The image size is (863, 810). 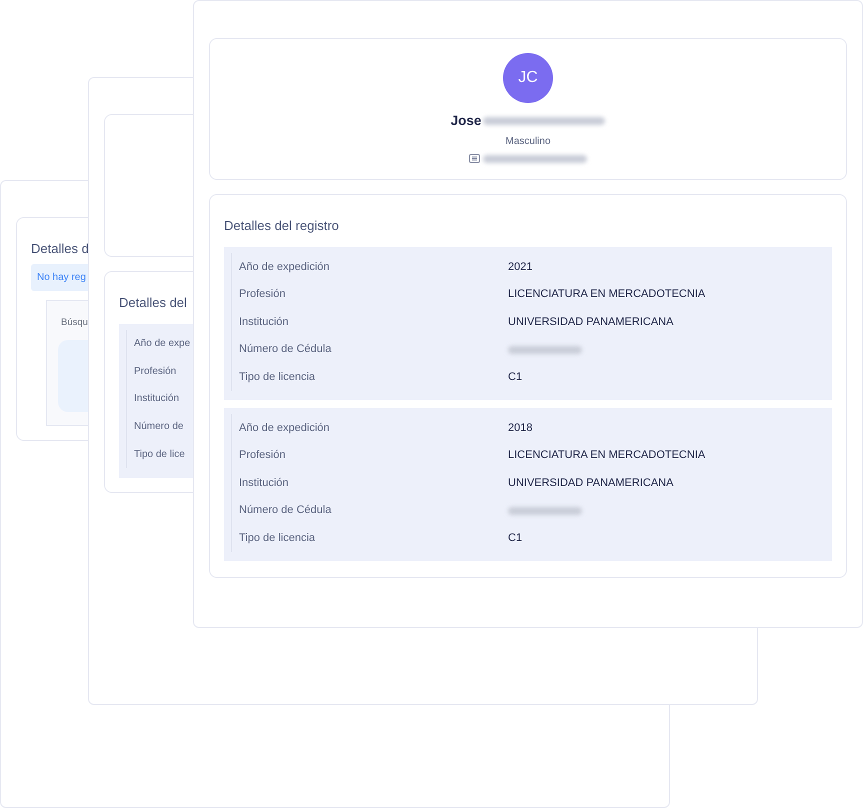 What do you see at coordinates (520, 267) in the screenshot?
I see `field-value: 2021` at bounding box center [520, 267].